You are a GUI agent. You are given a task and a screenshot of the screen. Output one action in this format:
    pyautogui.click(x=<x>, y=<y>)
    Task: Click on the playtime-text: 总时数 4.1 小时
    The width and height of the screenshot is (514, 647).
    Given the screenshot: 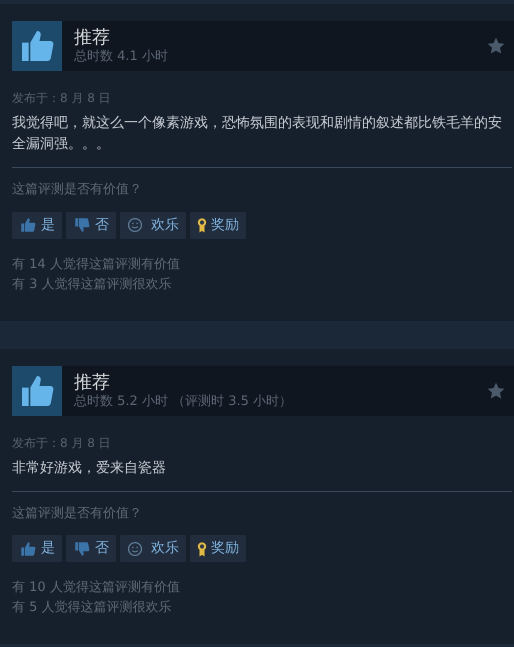 What is the action you would take?
    pyautogui.click(x=121, y=57)
    